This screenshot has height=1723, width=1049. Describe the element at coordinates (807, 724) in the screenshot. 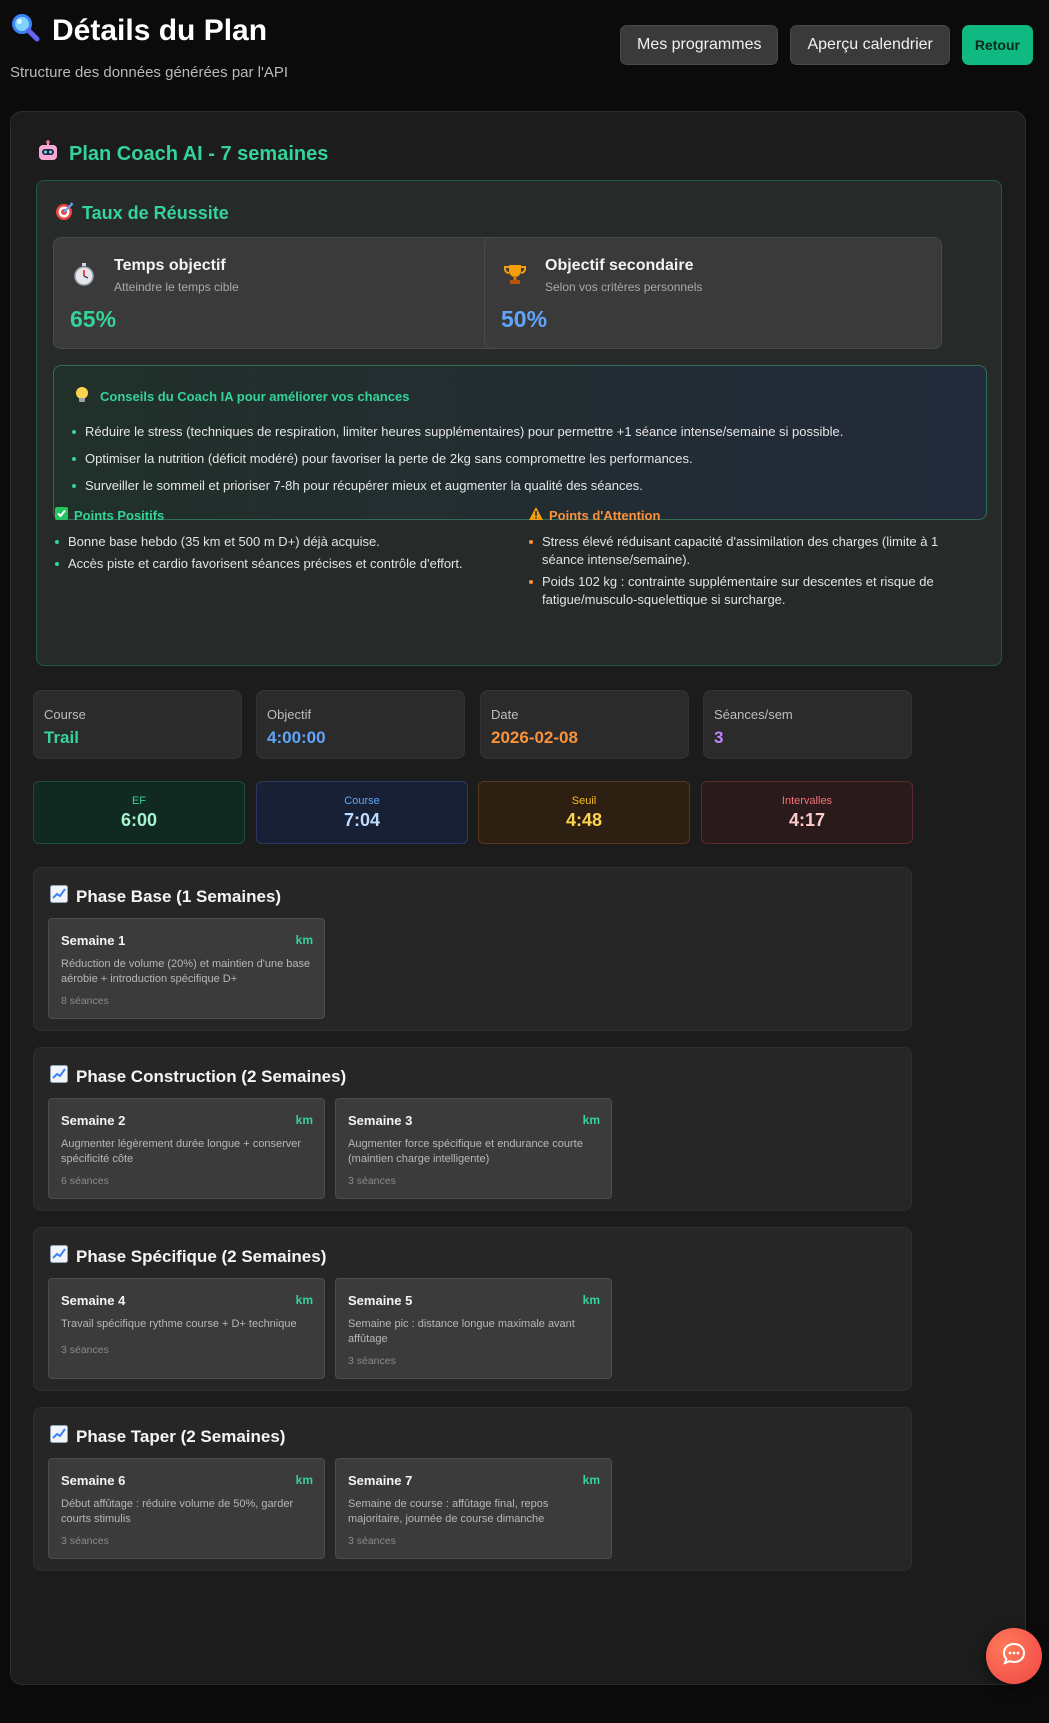

I see `meta-card-sessions: Séances/sem 3` at that location.